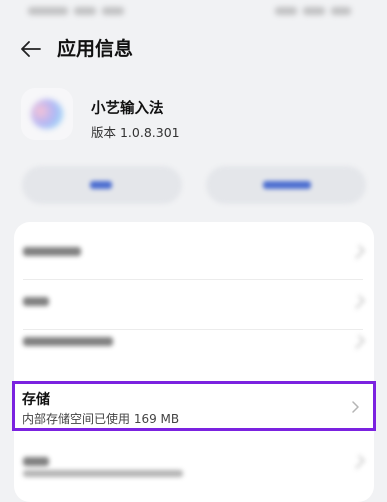 Image resolution: width=387 pixels, height=502 pixels. I want to click on action-row, so click(194, 186).